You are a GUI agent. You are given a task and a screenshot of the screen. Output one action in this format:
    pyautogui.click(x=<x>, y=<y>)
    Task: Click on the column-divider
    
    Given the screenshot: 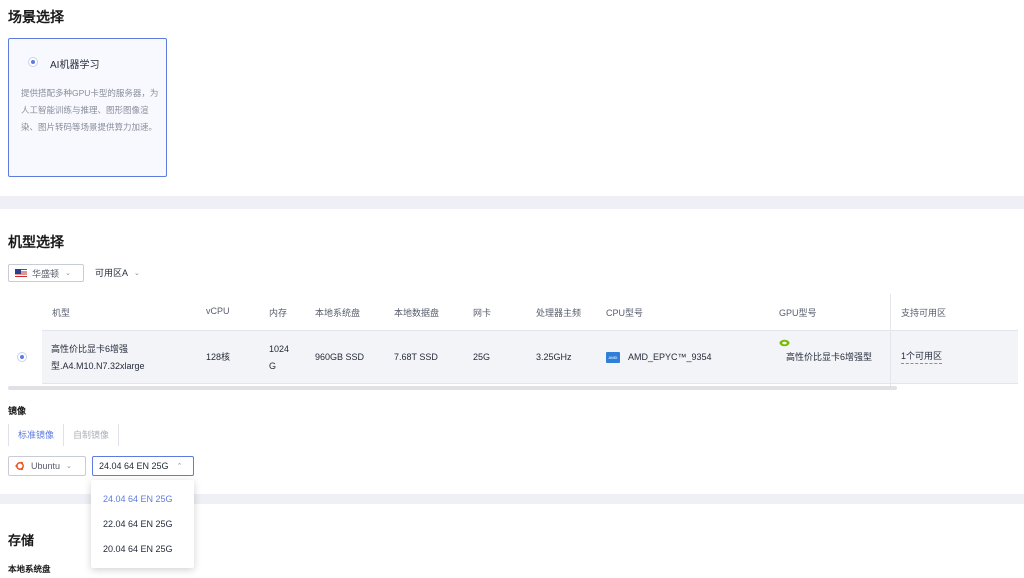 What is the action you would take?
    pyautogui.click(x=890, y=342)
    